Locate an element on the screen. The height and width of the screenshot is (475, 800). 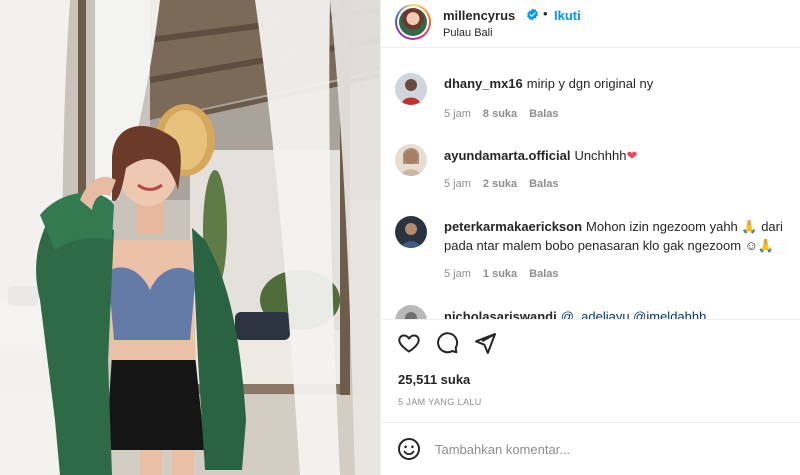
comment-input is located at coordinates (600, 449).